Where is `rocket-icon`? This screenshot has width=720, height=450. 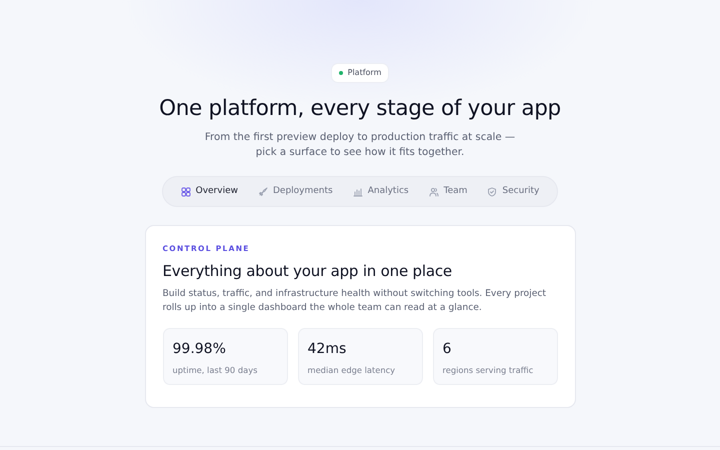
rocket-icon is located at coordinates (263, 191).